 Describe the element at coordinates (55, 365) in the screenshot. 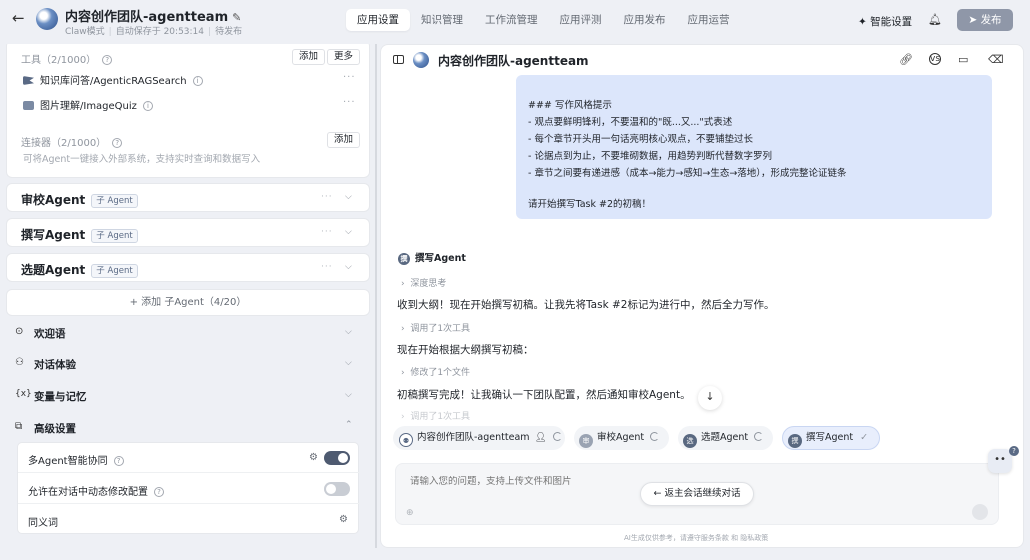

I see `setting-label: 对话体验` at that location.